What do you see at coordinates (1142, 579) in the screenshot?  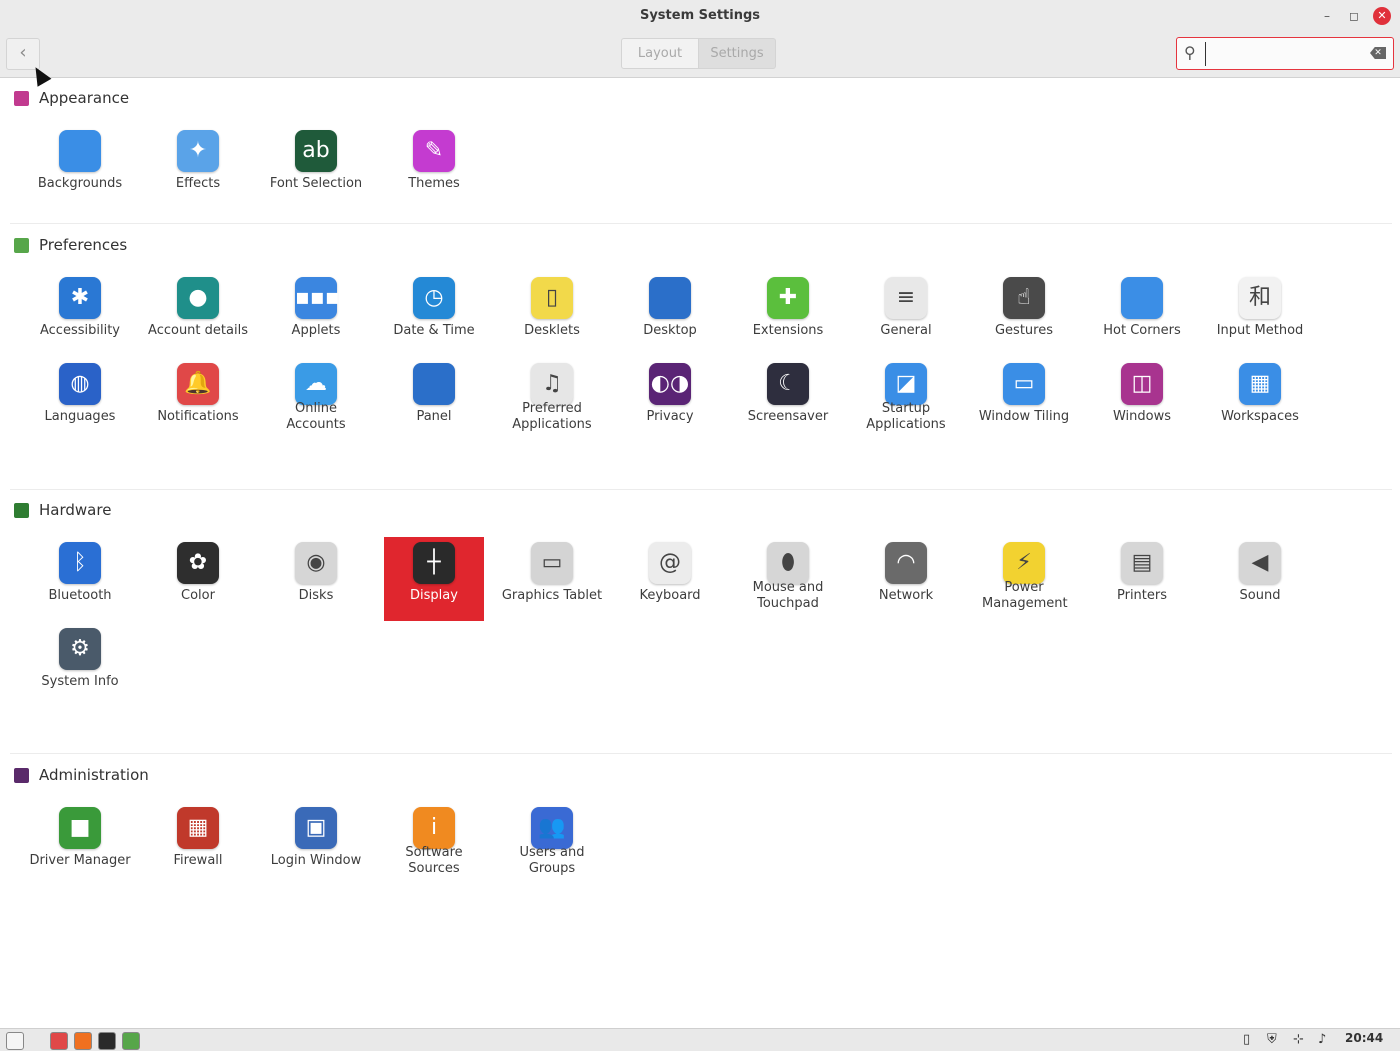 I see `settings-item-printers: ▤ Printers` at bounding box center [1142, 579].